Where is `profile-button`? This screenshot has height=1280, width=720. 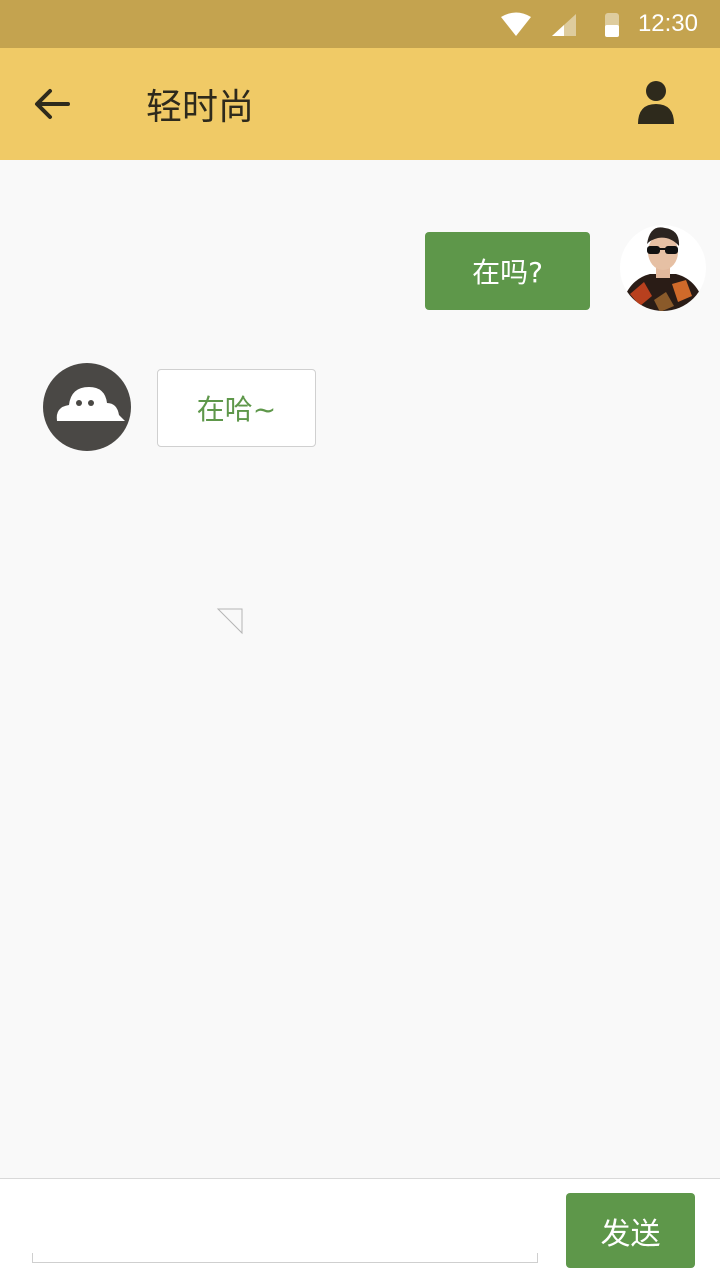
profile-button is located at coordinates (656, 104).